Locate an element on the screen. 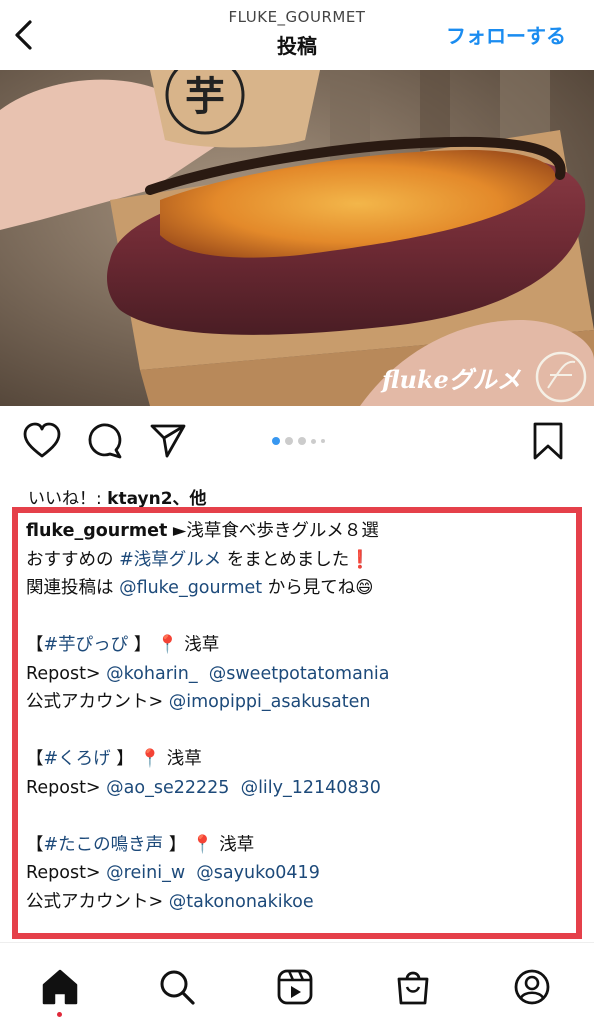 This screenshot has width=594, height=1024. bookmark-icon is located at coordinates (548, 441).